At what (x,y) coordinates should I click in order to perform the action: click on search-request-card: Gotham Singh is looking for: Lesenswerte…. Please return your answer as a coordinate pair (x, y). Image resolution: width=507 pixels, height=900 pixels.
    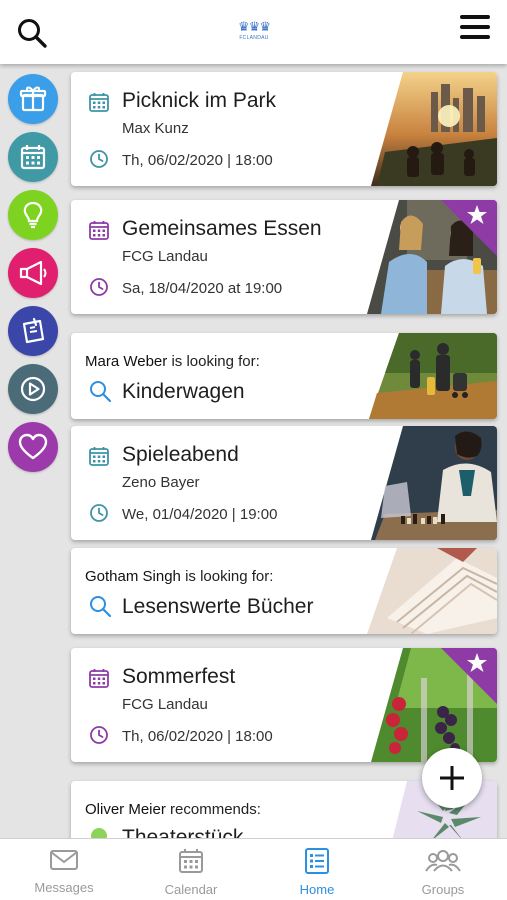
    Looking at the image, I should click on (284, 591).